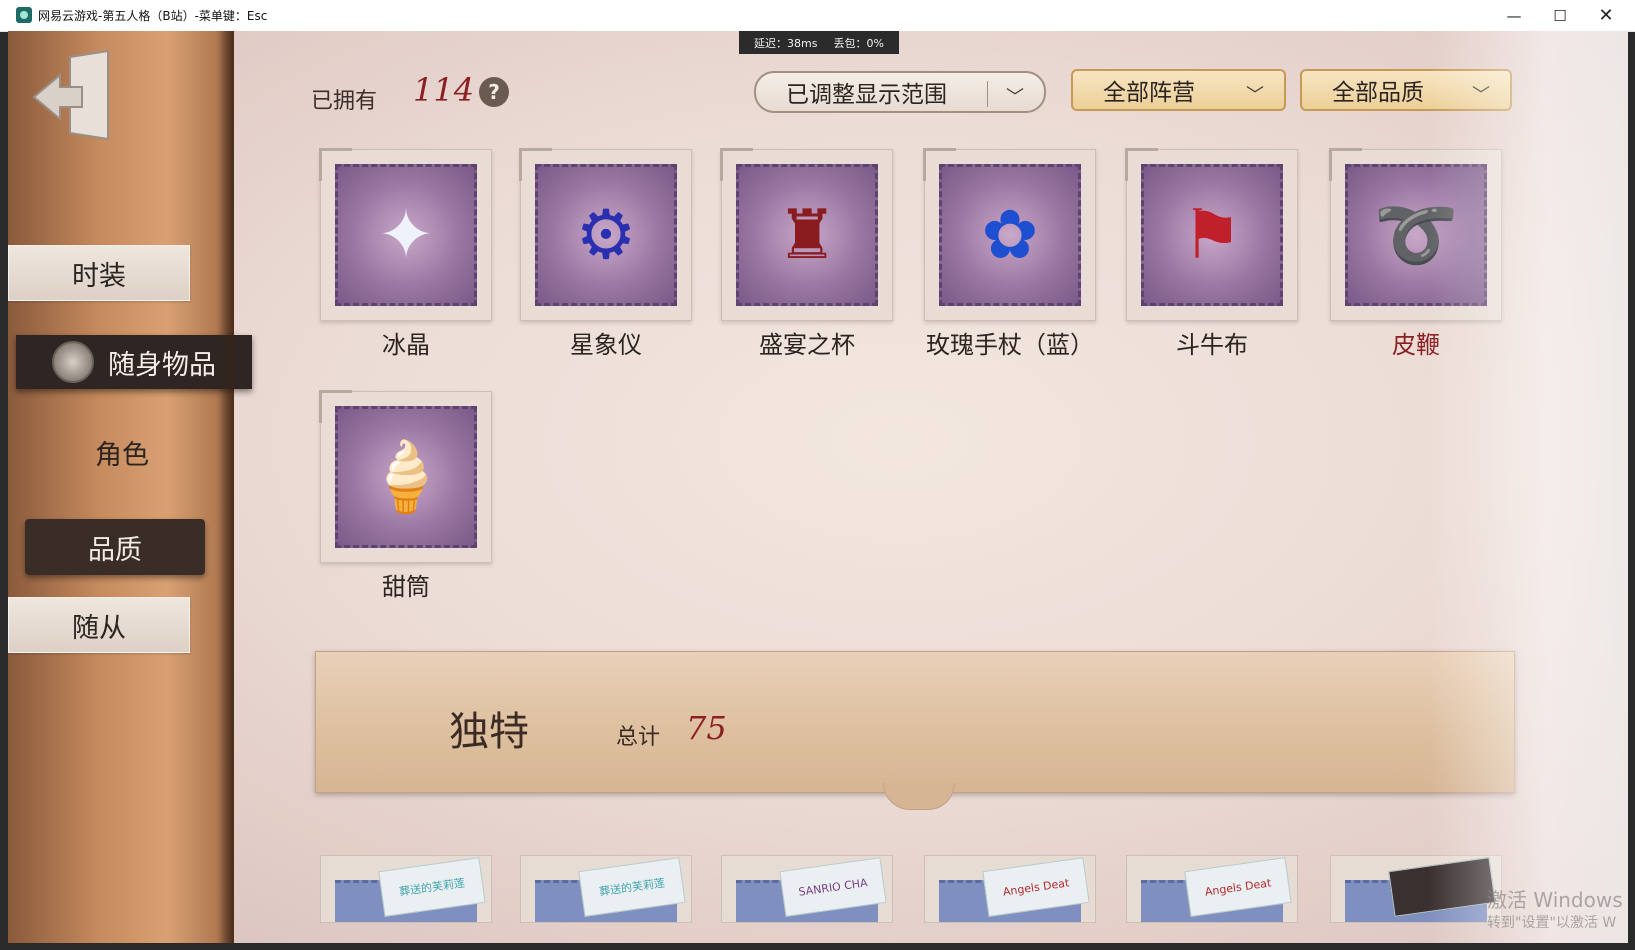 This screenshot has width=1635, height=950. What do you see at coordinates (130, 487) in the screenshot?
I see `left-nav-panel: 时装 随身物品 角色 品质 随从` at bounding box center [130, 487].